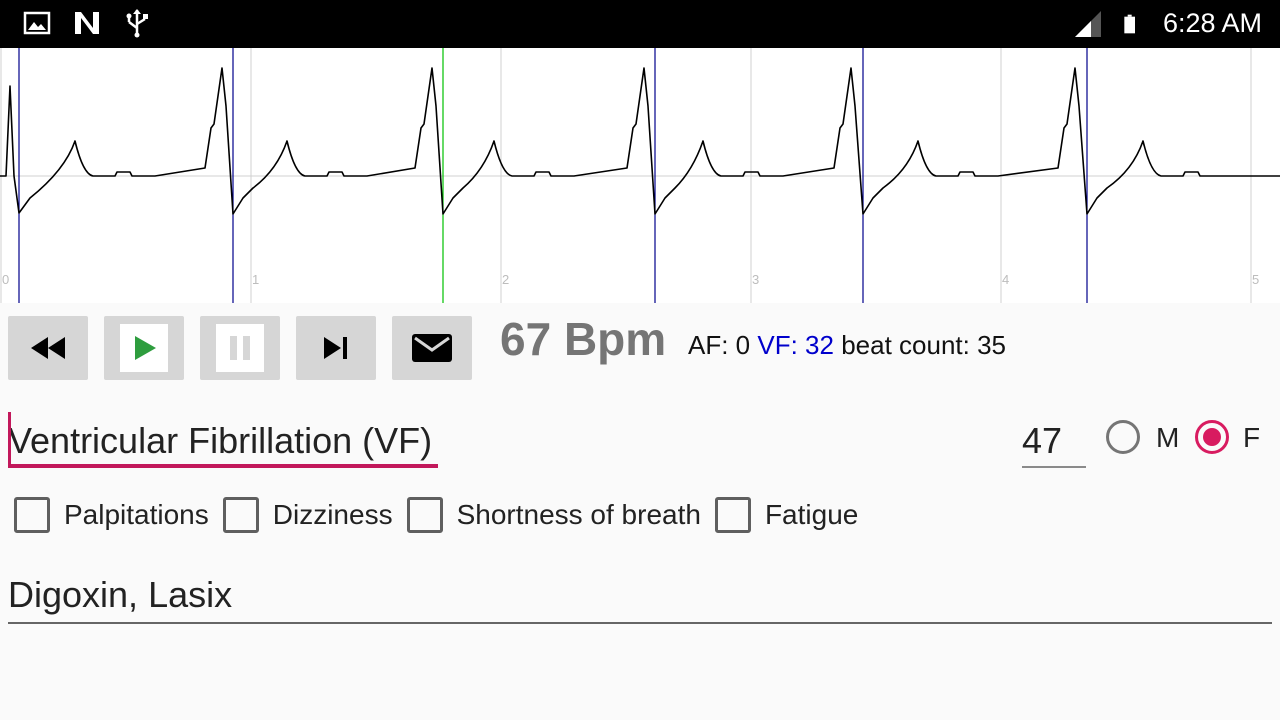  I want to click on palpitations-label: Palpitations, so click(136, 514).